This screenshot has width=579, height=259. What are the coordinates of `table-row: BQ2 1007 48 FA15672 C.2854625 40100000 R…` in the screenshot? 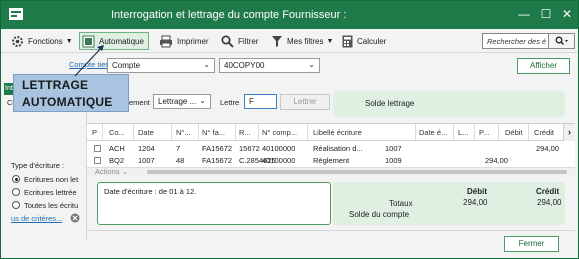 It's located at (331, 160).